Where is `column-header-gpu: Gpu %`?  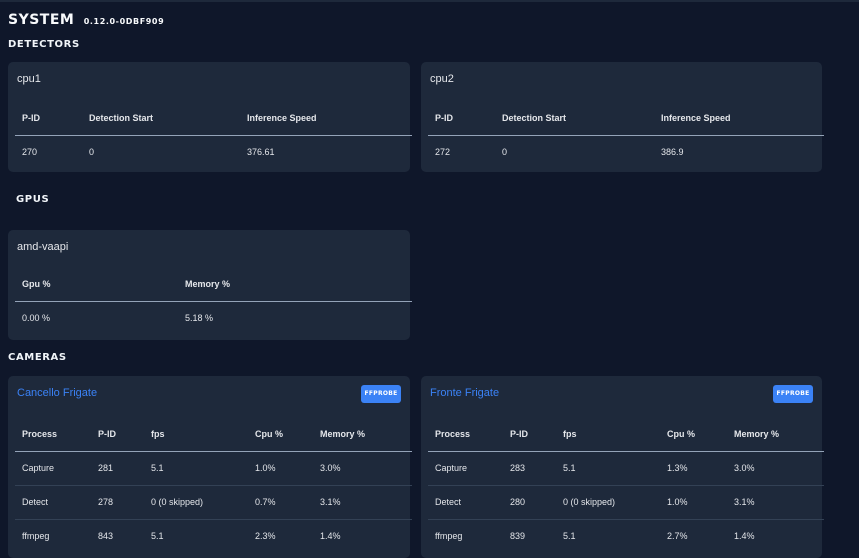 column-header-gpu: Gpu % is located at coordinates (96, 285).